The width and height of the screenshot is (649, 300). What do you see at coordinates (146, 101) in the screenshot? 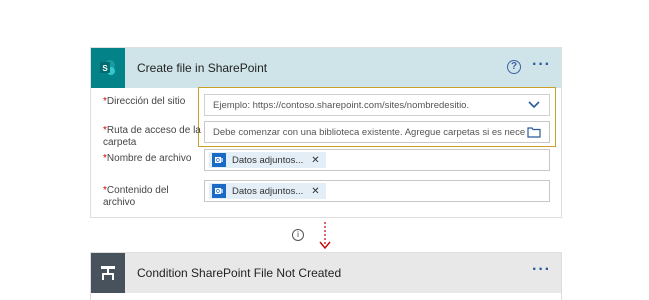
I see `field-label: Dirección del sitio` at bounding box center [146, 101].